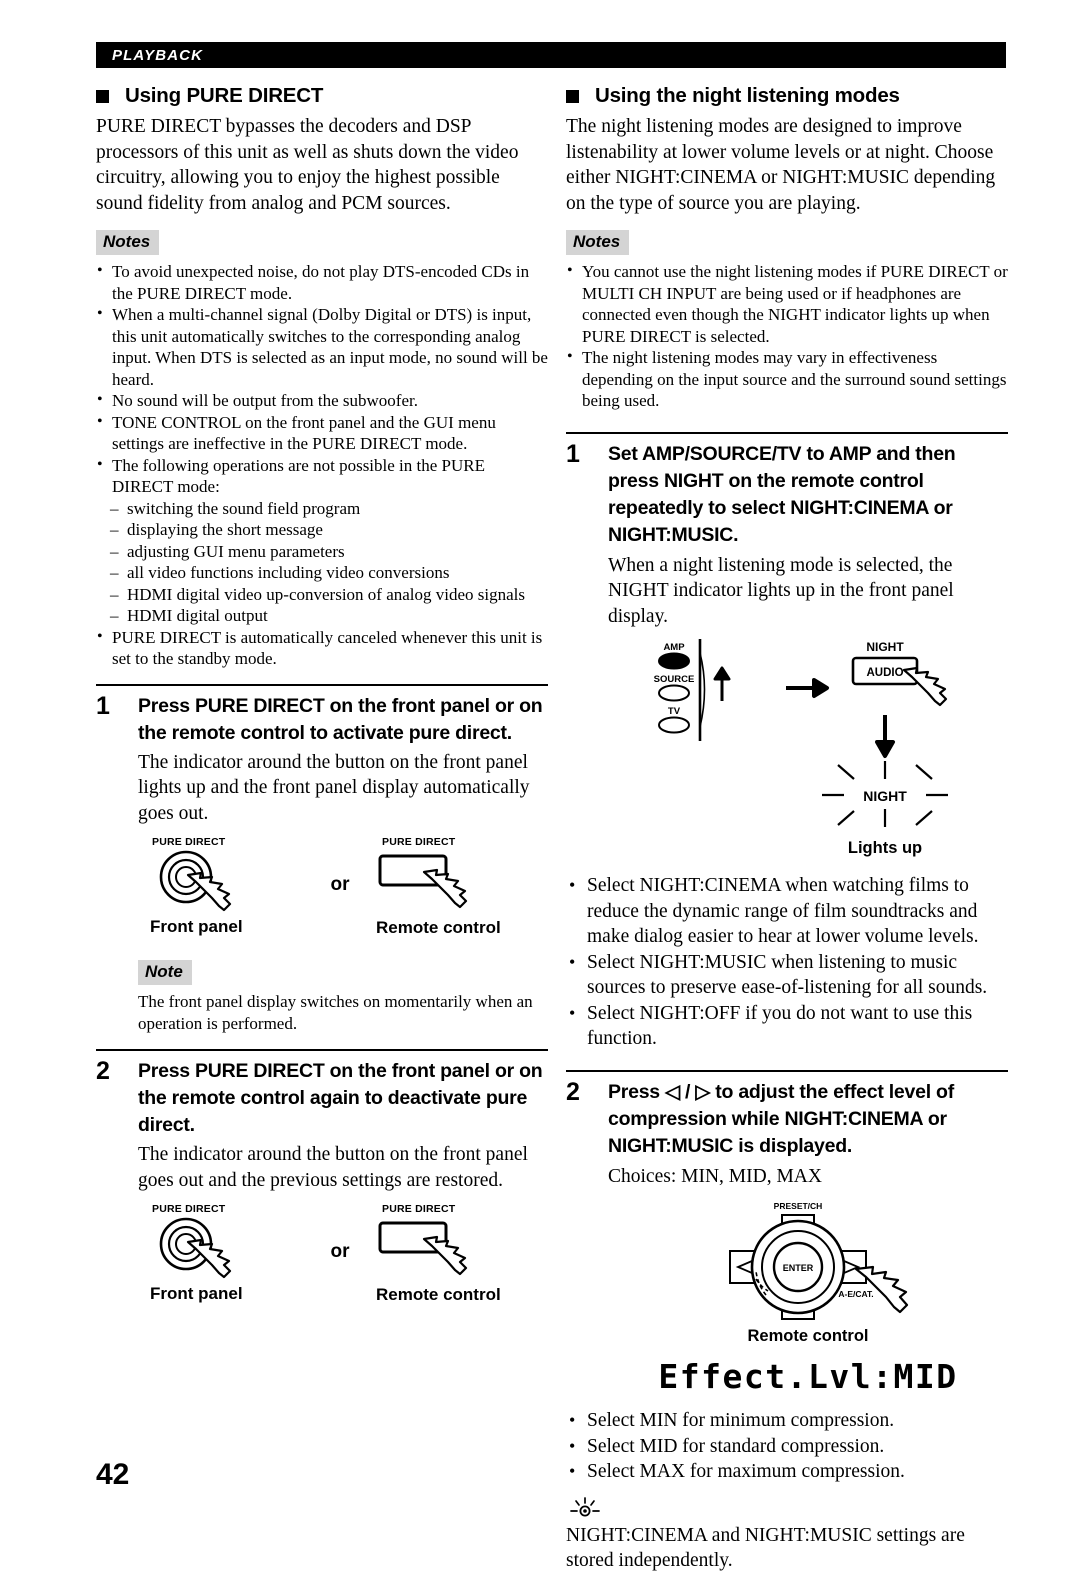 The image size is (1080, 1582). I want to click on left-section-heading: Using PURE DIRECT, so click(322, 96).